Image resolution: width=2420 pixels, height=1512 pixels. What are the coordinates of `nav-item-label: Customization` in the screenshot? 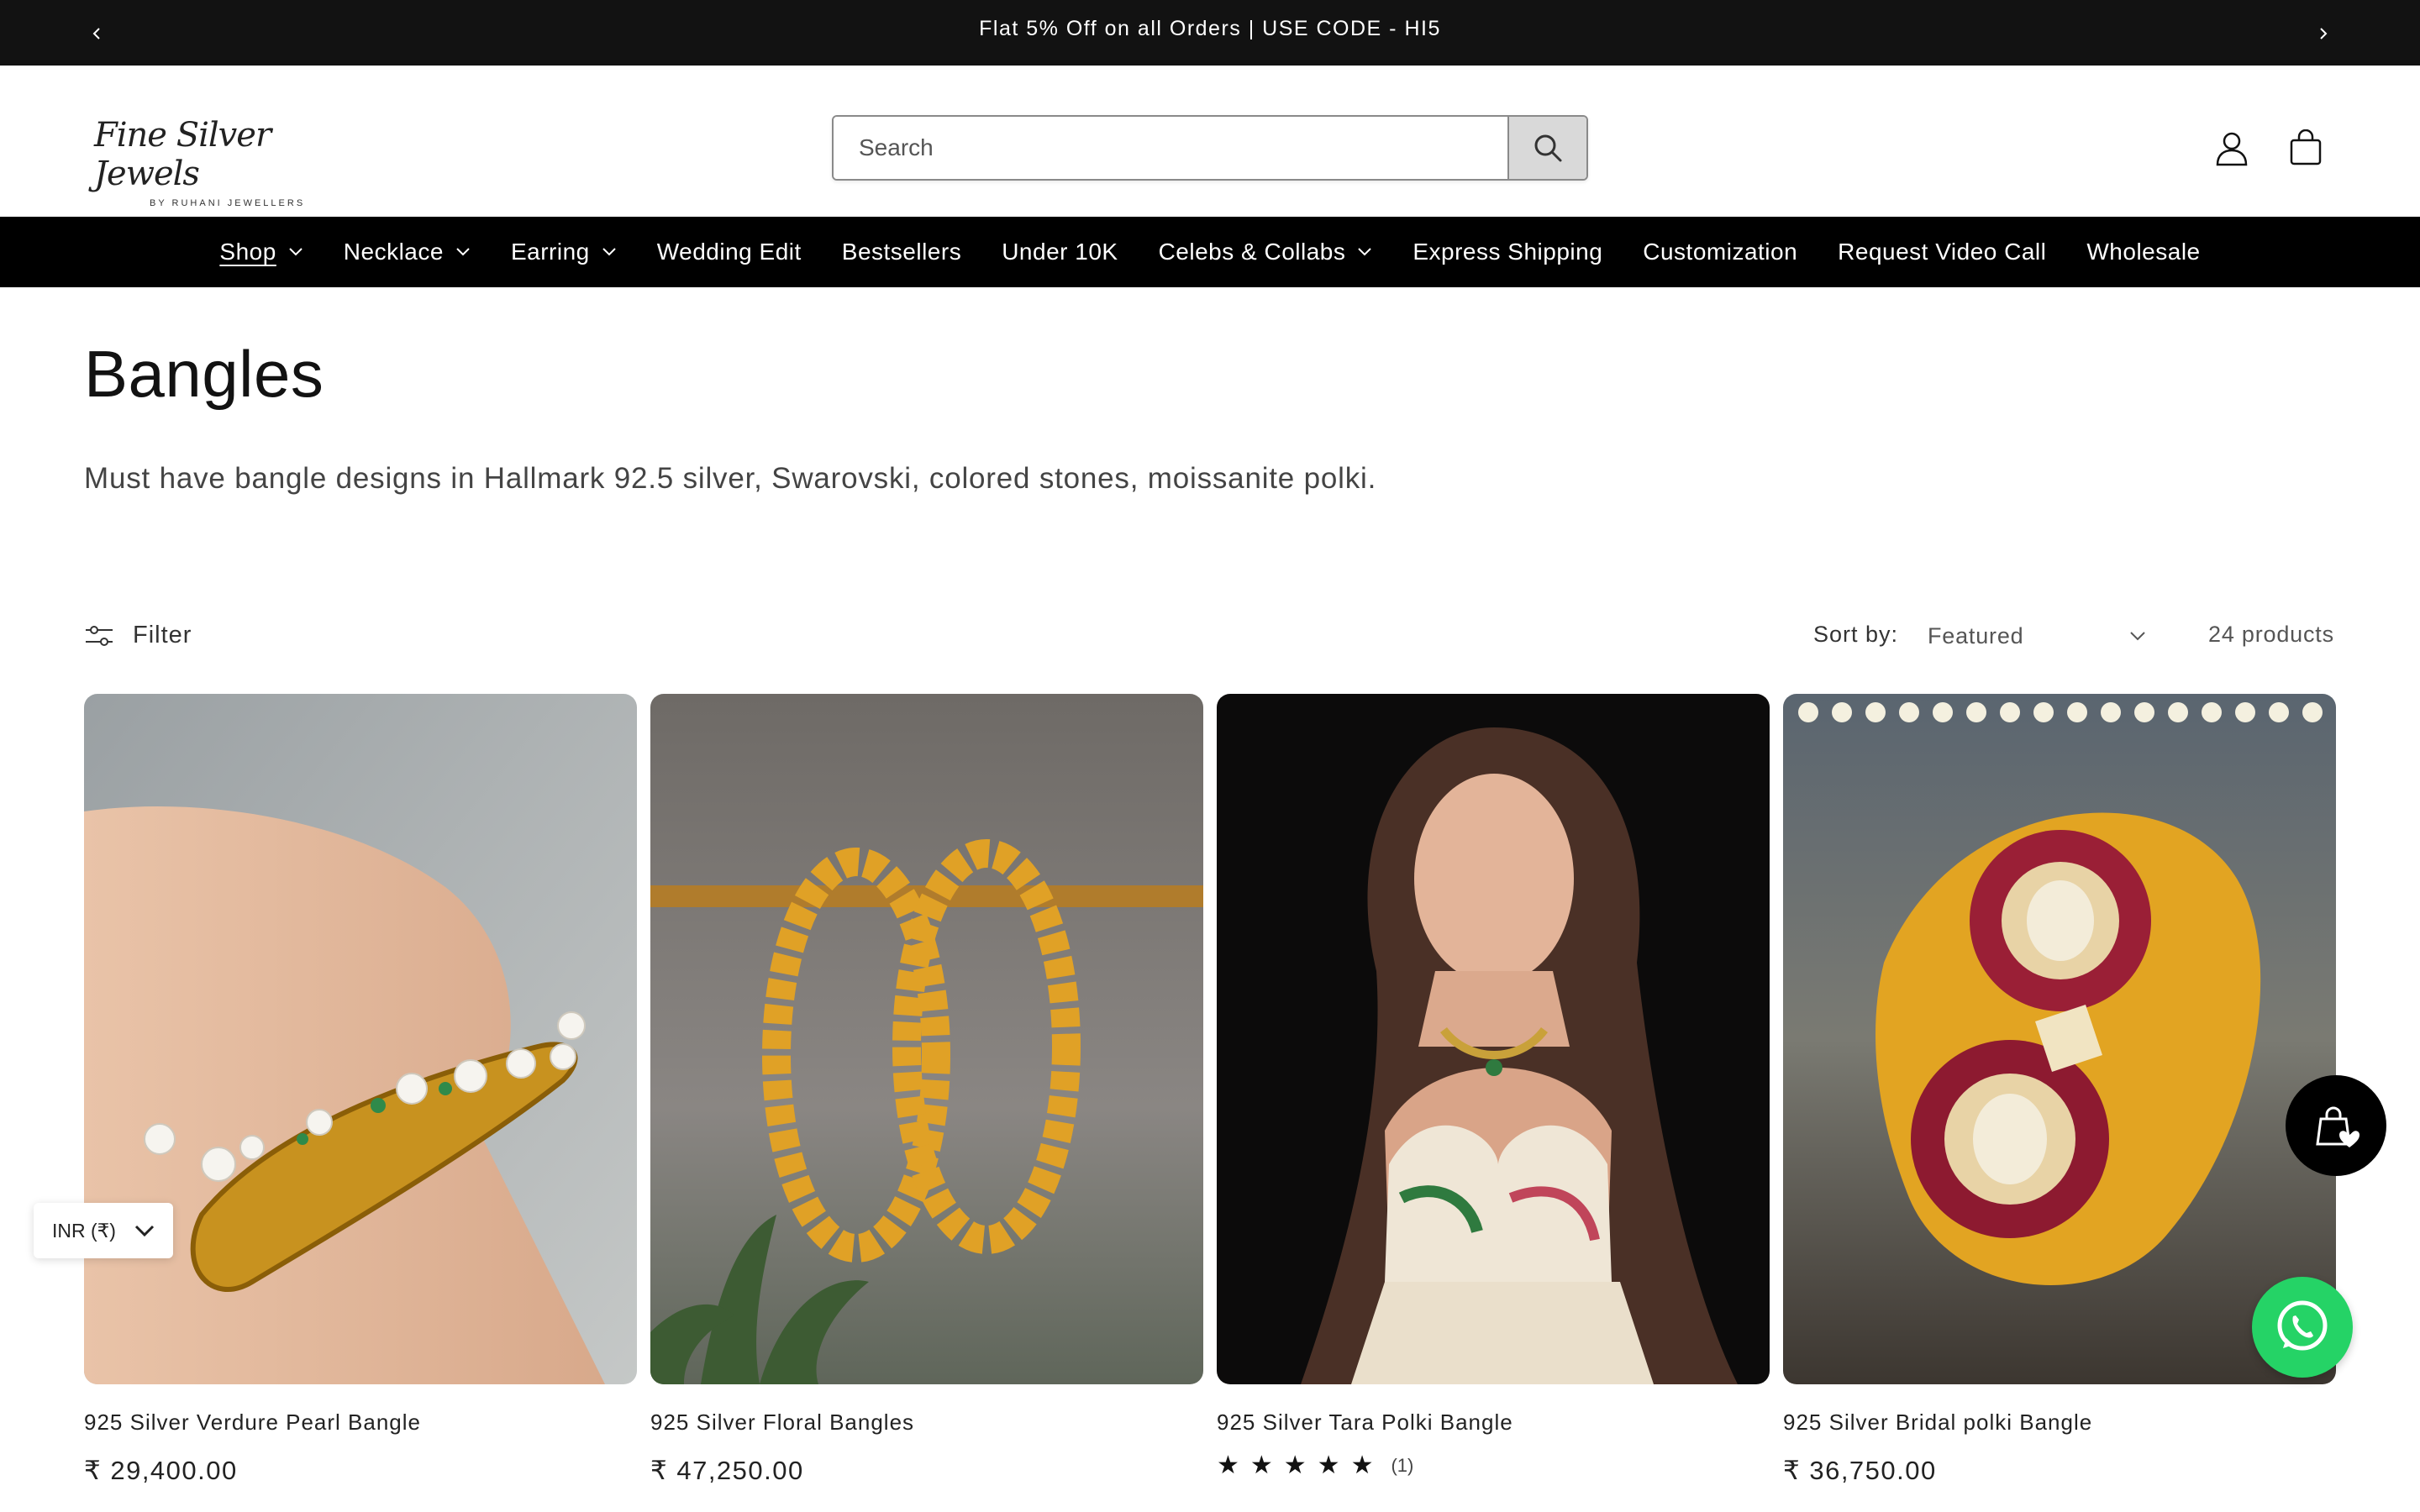 It's located at (1720, 252).